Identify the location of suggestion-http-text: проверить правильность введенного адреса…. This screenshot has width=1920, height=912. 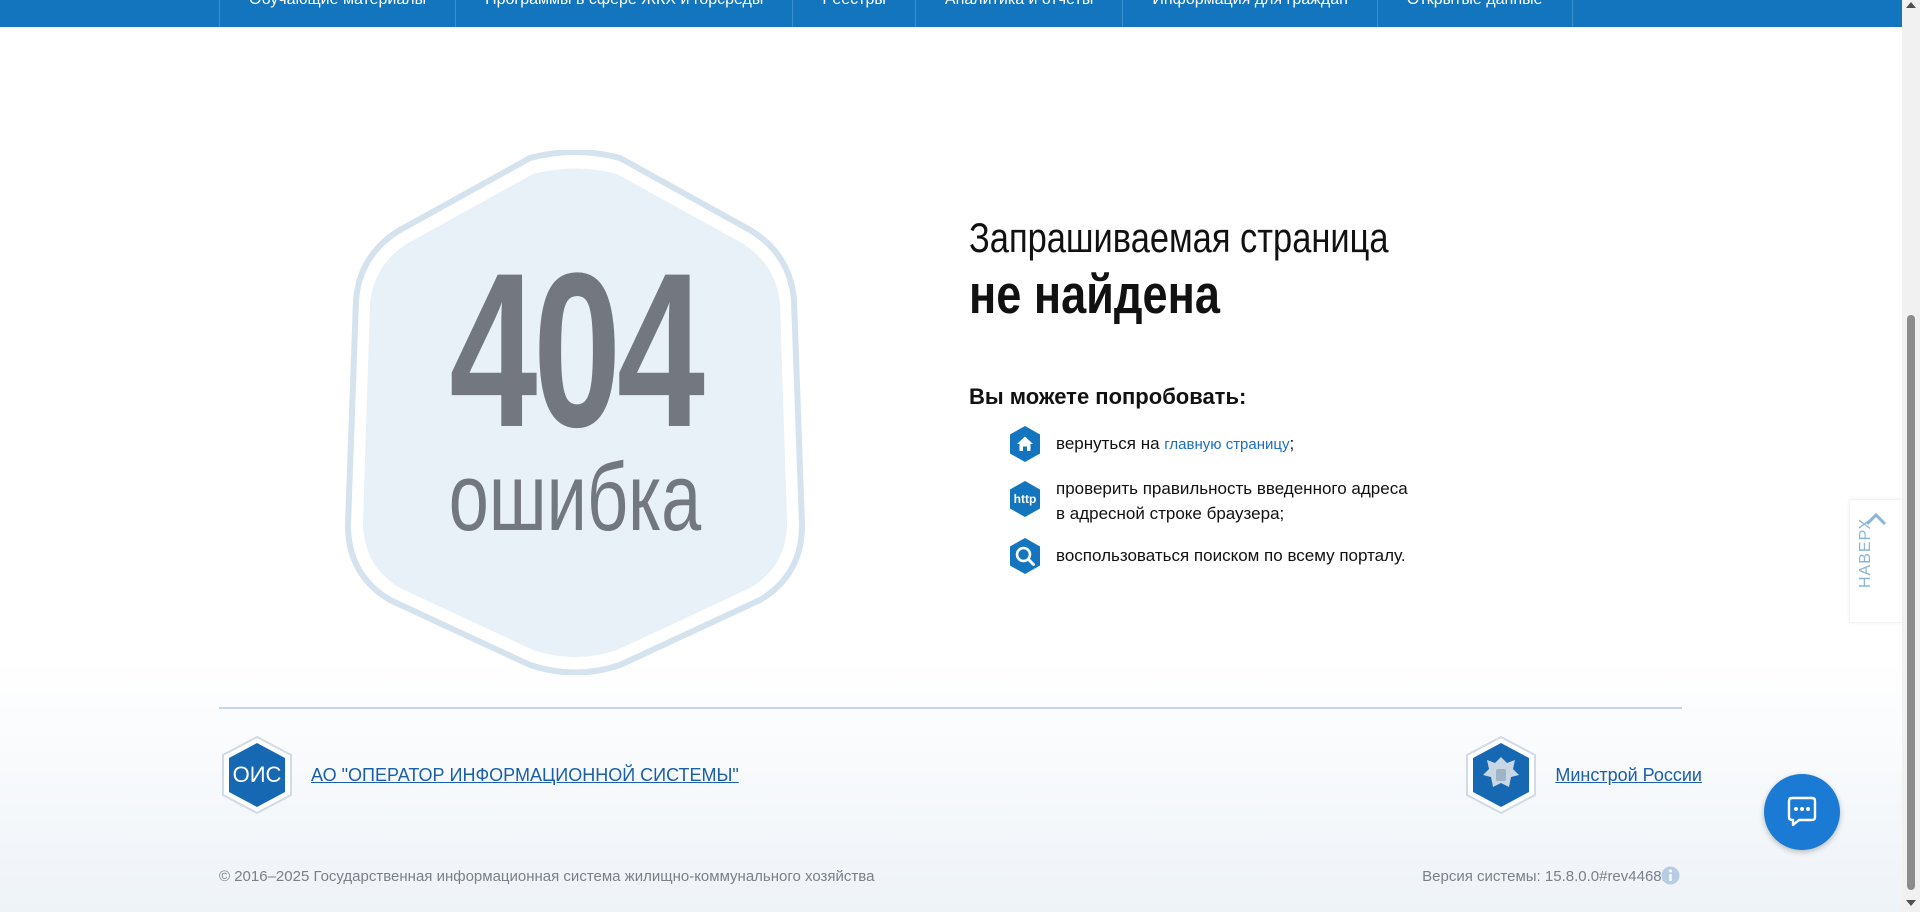
(1232, 501).